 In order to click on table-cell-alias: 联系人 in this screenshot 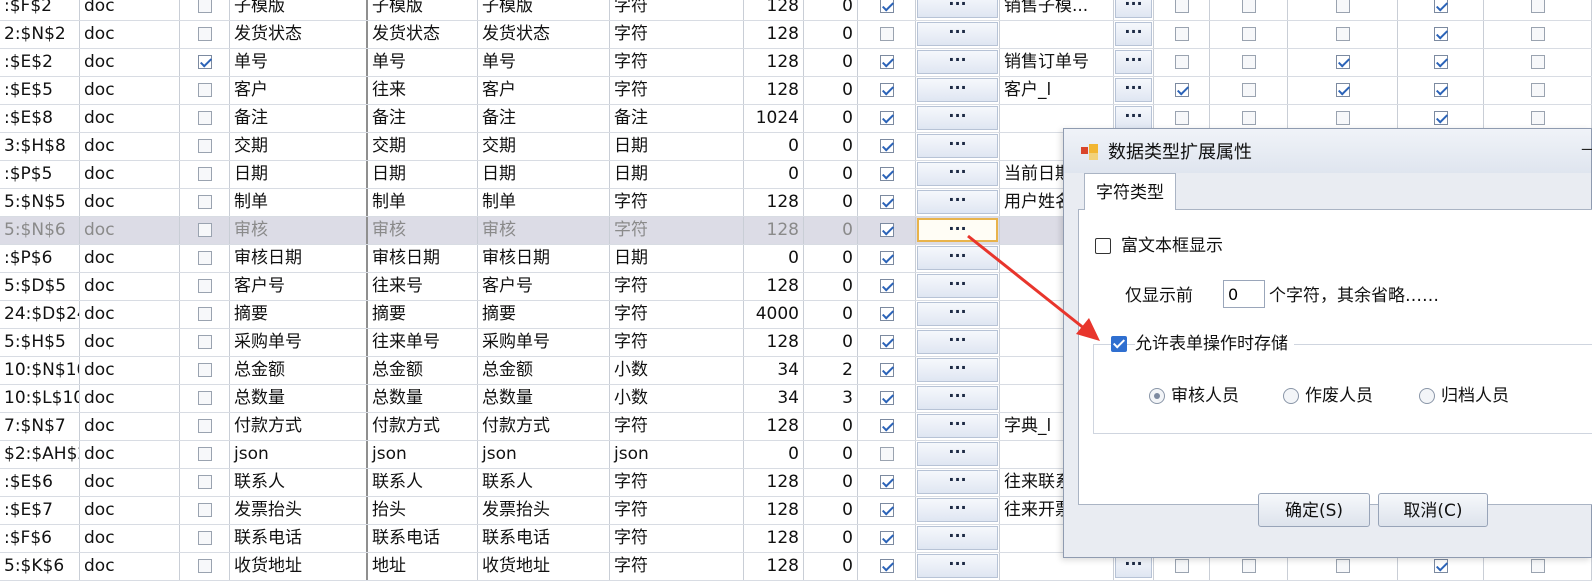, I will do `click(423, 482)`.